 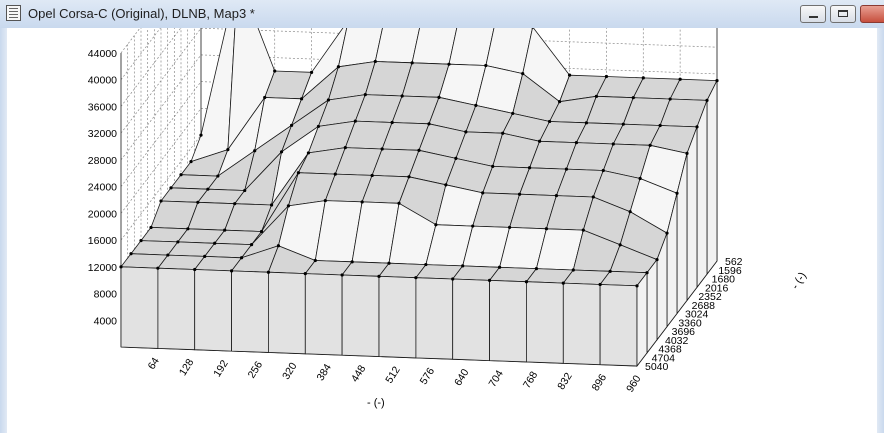 I want to click on surface-side-wall, so click(x=702, y=194).